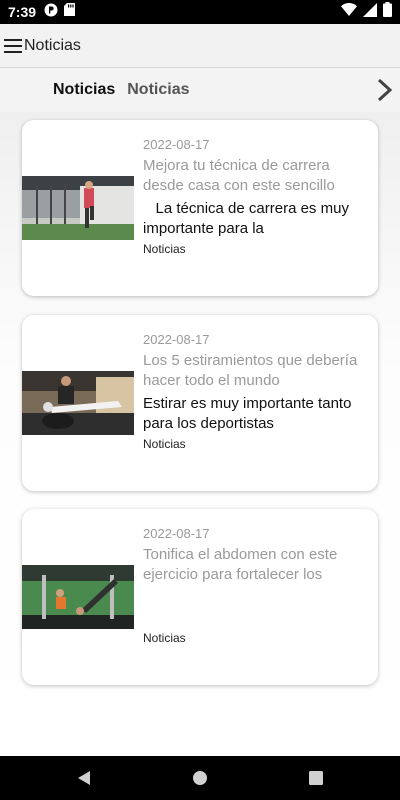 This screenshot has width=400, height=800. What do you see at coordinates (200, 90) in the screenshot?
I see `tab-strip: Noticias Noticias` at bounding box center [200, 90].